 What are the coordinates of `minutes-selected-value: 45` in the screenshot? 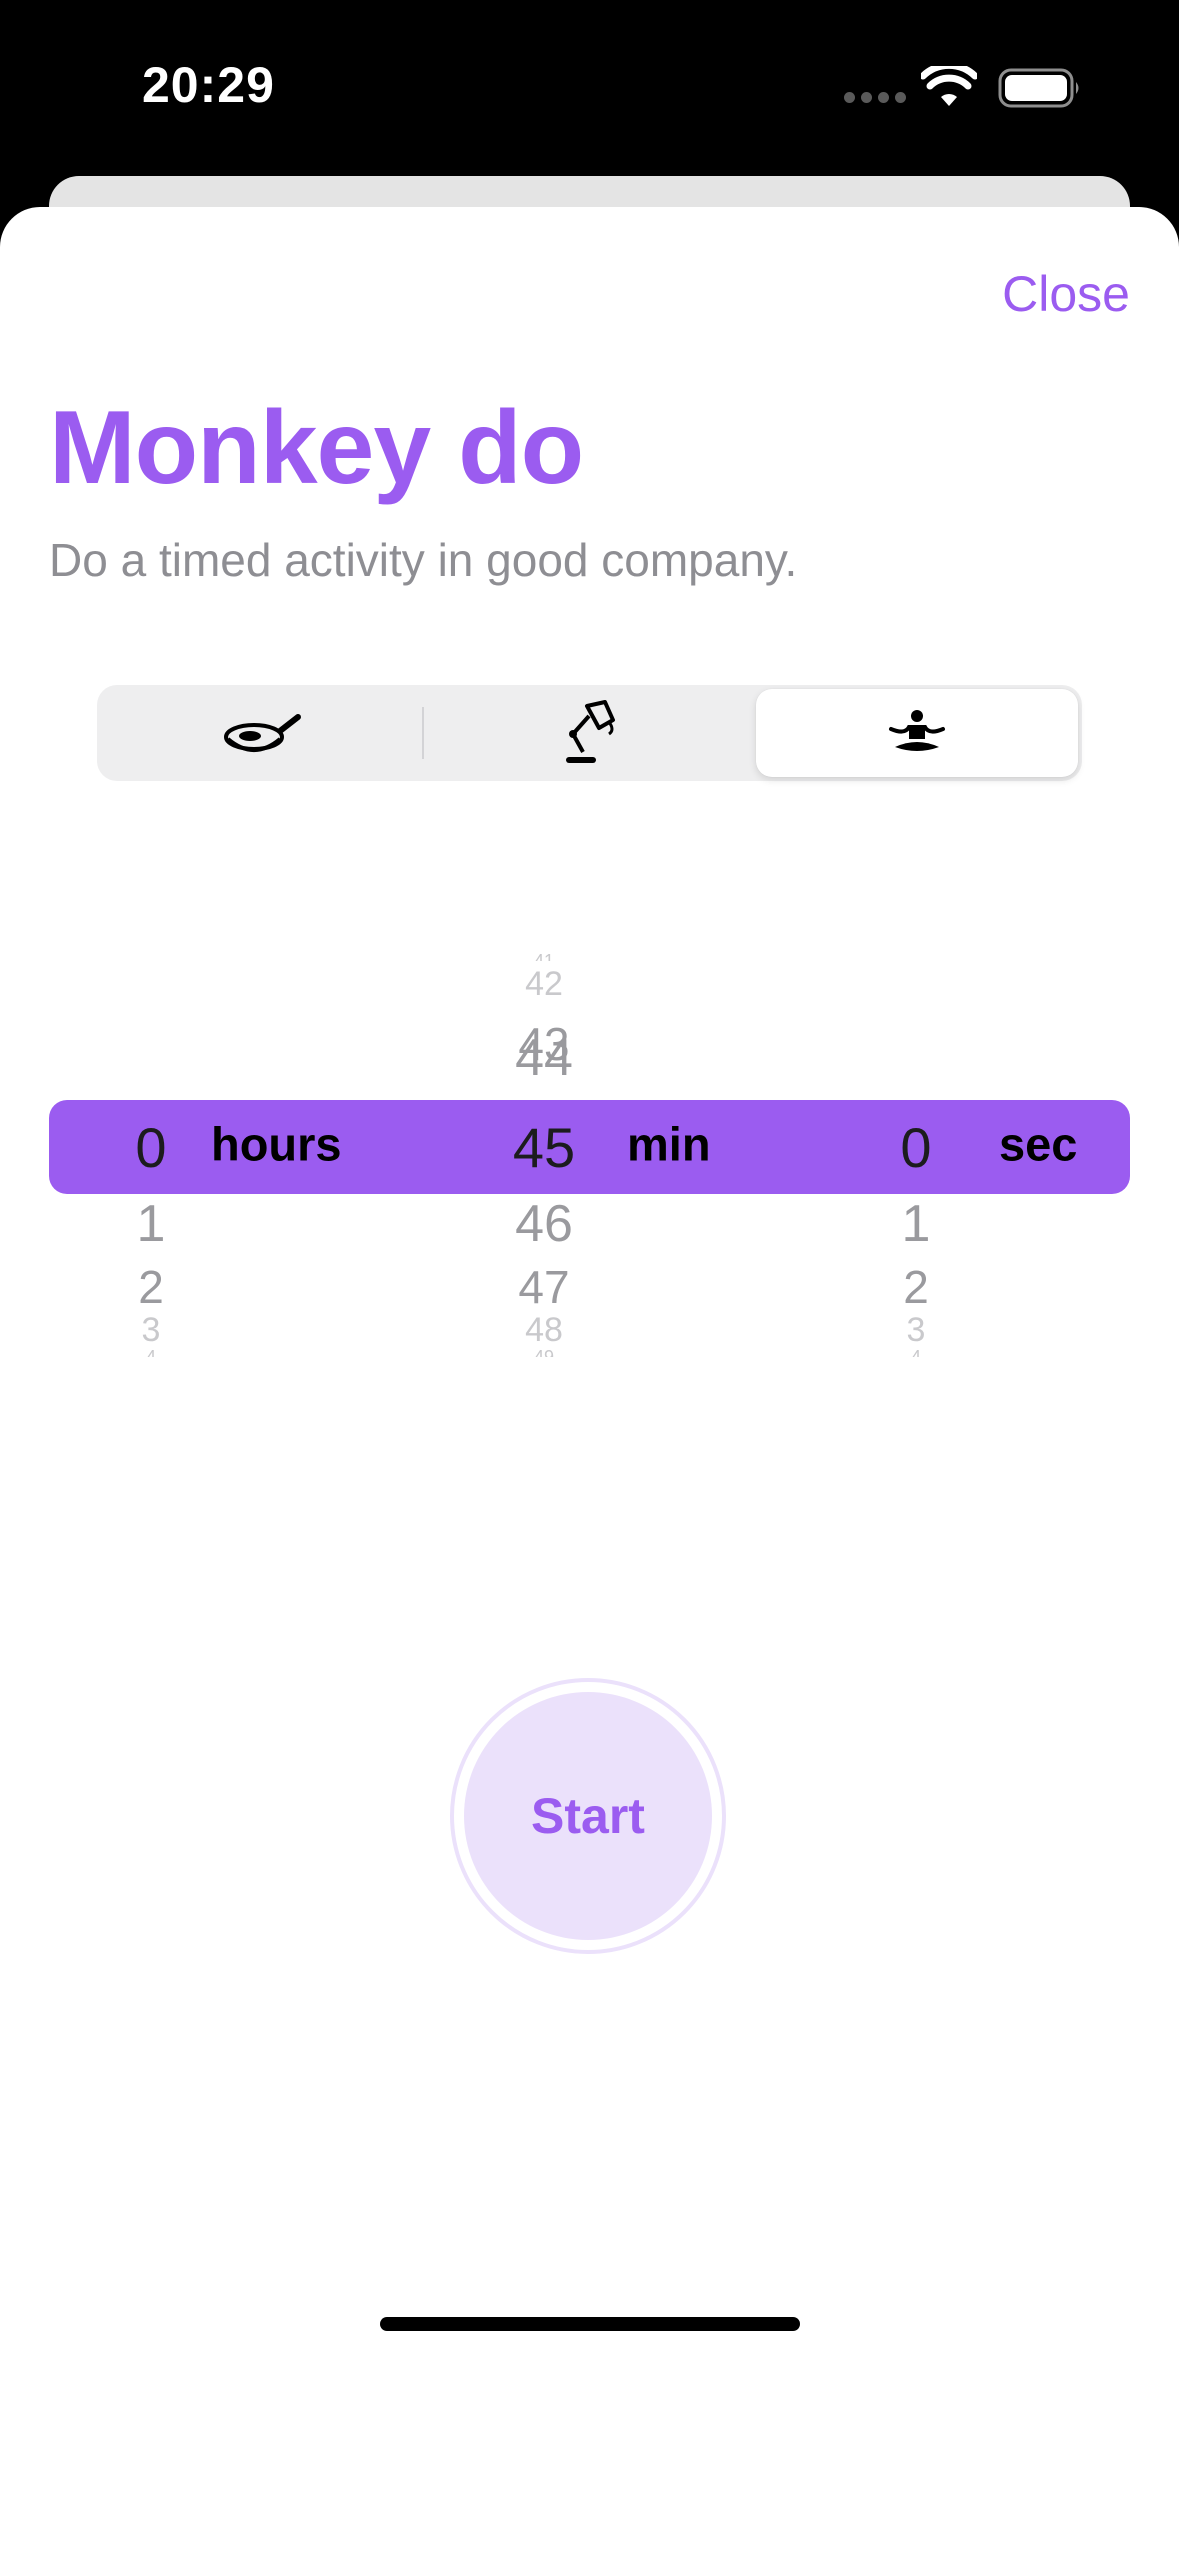 It's located at (544, 1147).